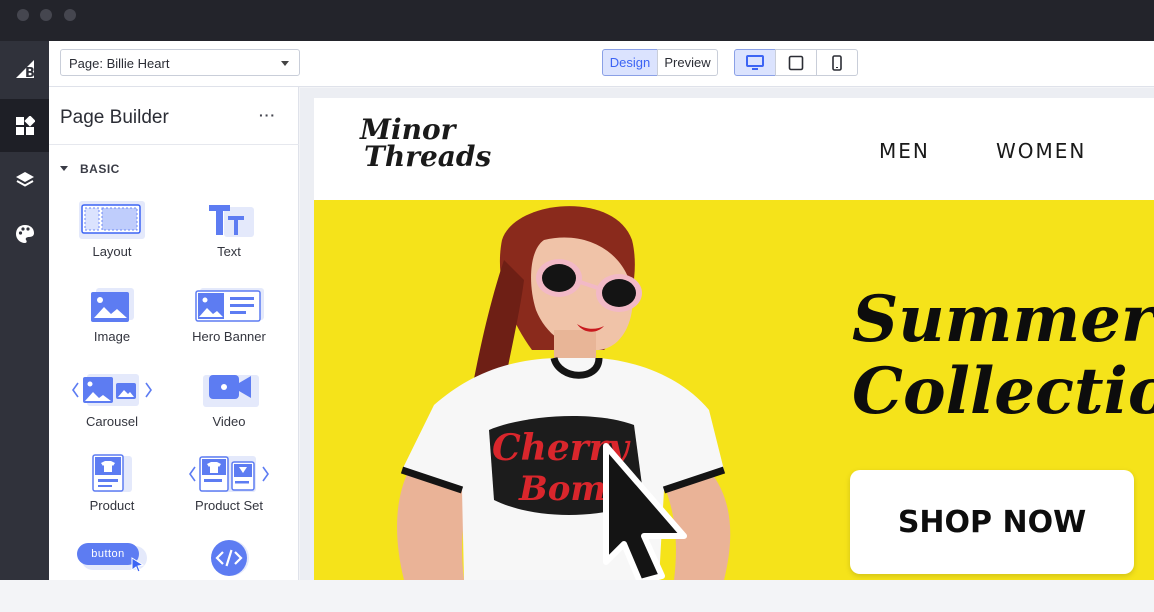 This screenshot has width=1154, height=612. What do you see at coordinates (1003, 319) in the screenshot?
I see `headline-line-1: Summer` at bounding box center [1003, 319].